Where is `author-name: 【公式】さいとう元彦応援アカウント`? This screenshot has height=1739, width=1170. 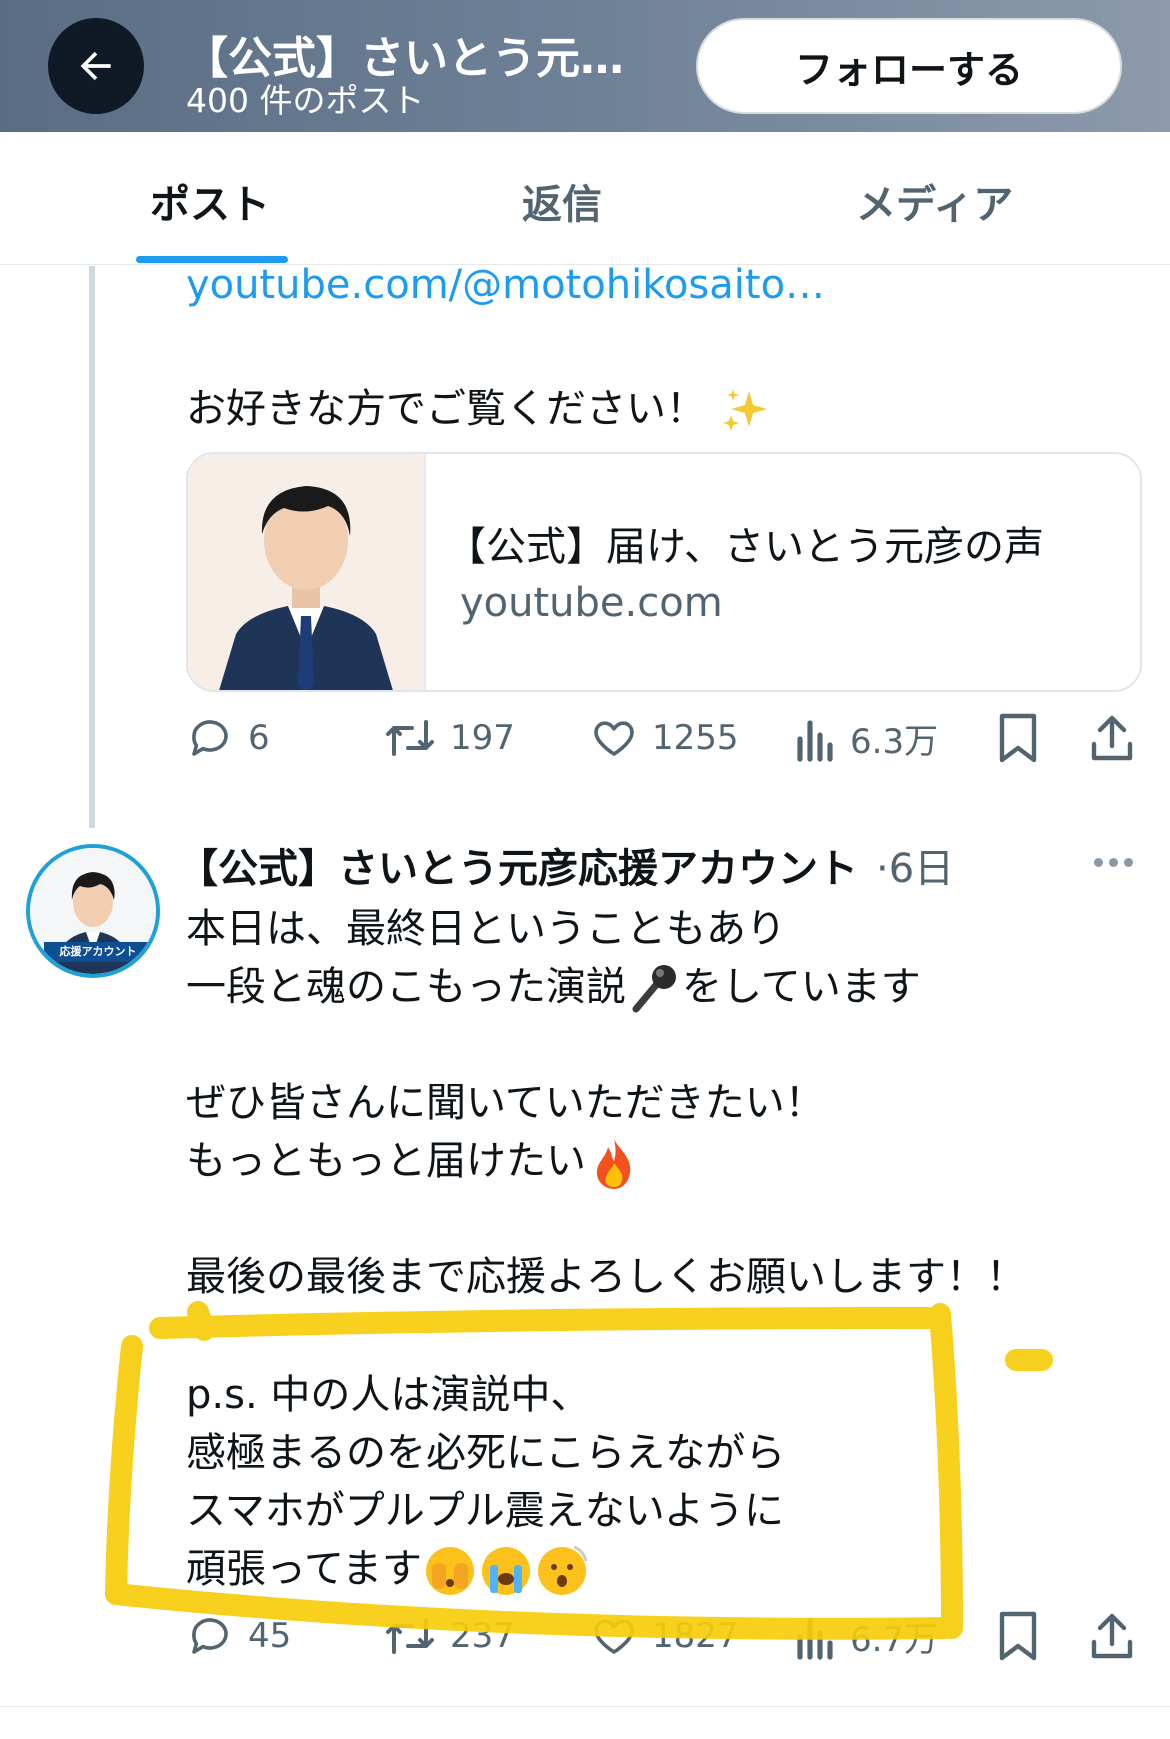
author-name: 【公式】さいとう元彦応援アカウント is located at coordinates (518, 865).